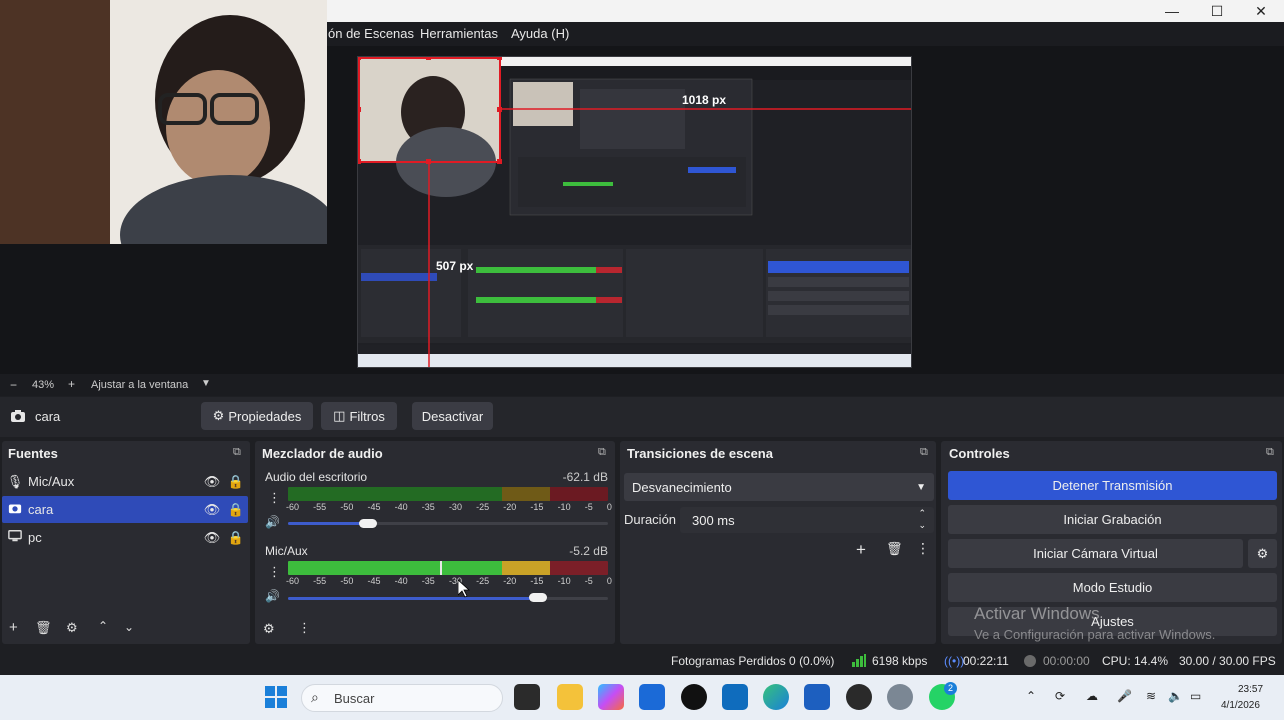  What do you see at coordinates (129, 627) in the screenshot?
I see `chevron-down-icon: ⌄` at bounding box center [129, 627].